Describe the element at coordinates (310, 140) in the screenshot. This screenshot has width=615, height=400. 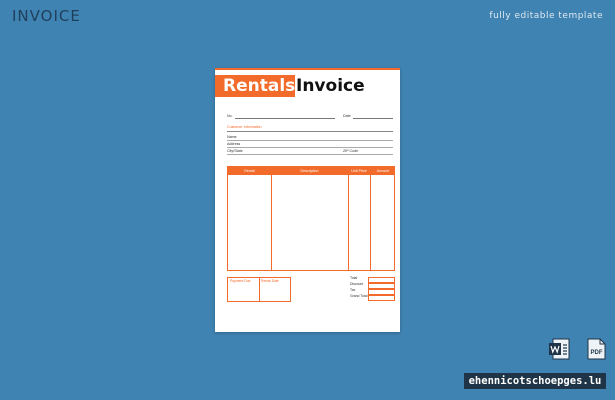
I see `customer-name-field` at that location.